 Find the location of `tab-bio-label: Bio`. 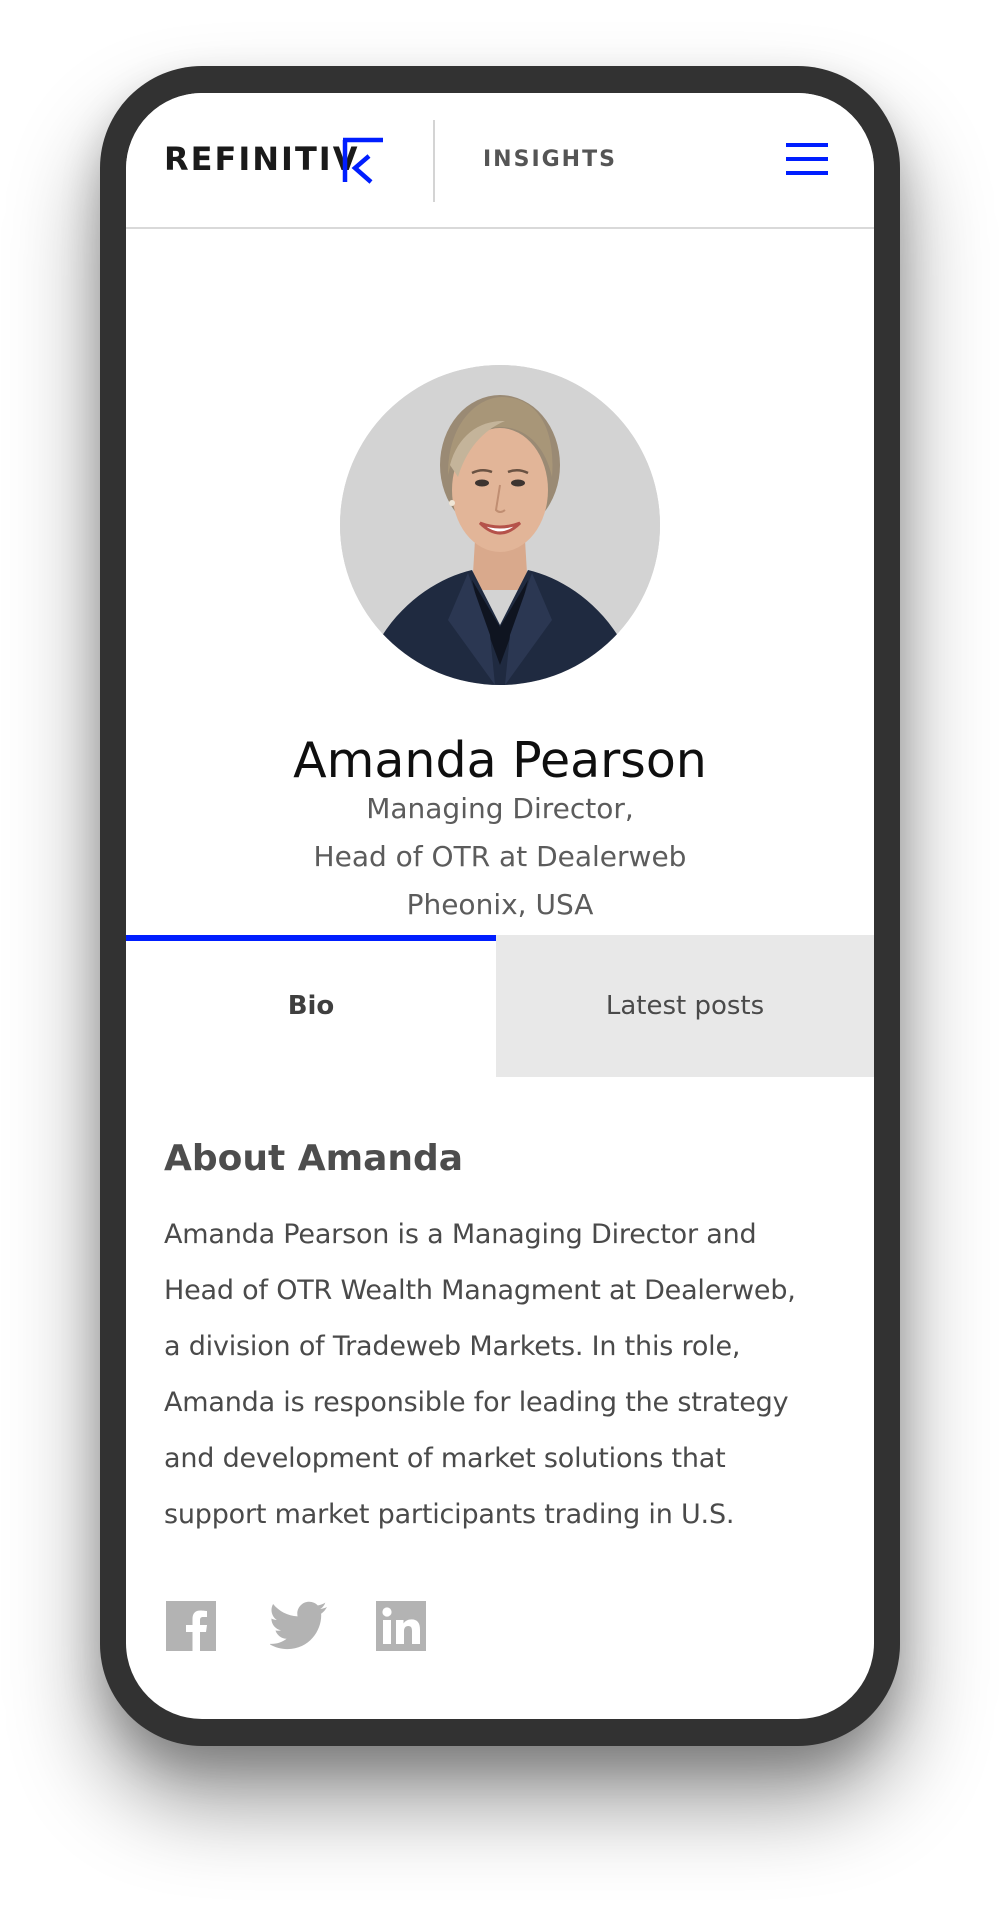

tab-bio-label: Bio is located at coordinates (311, 1006).